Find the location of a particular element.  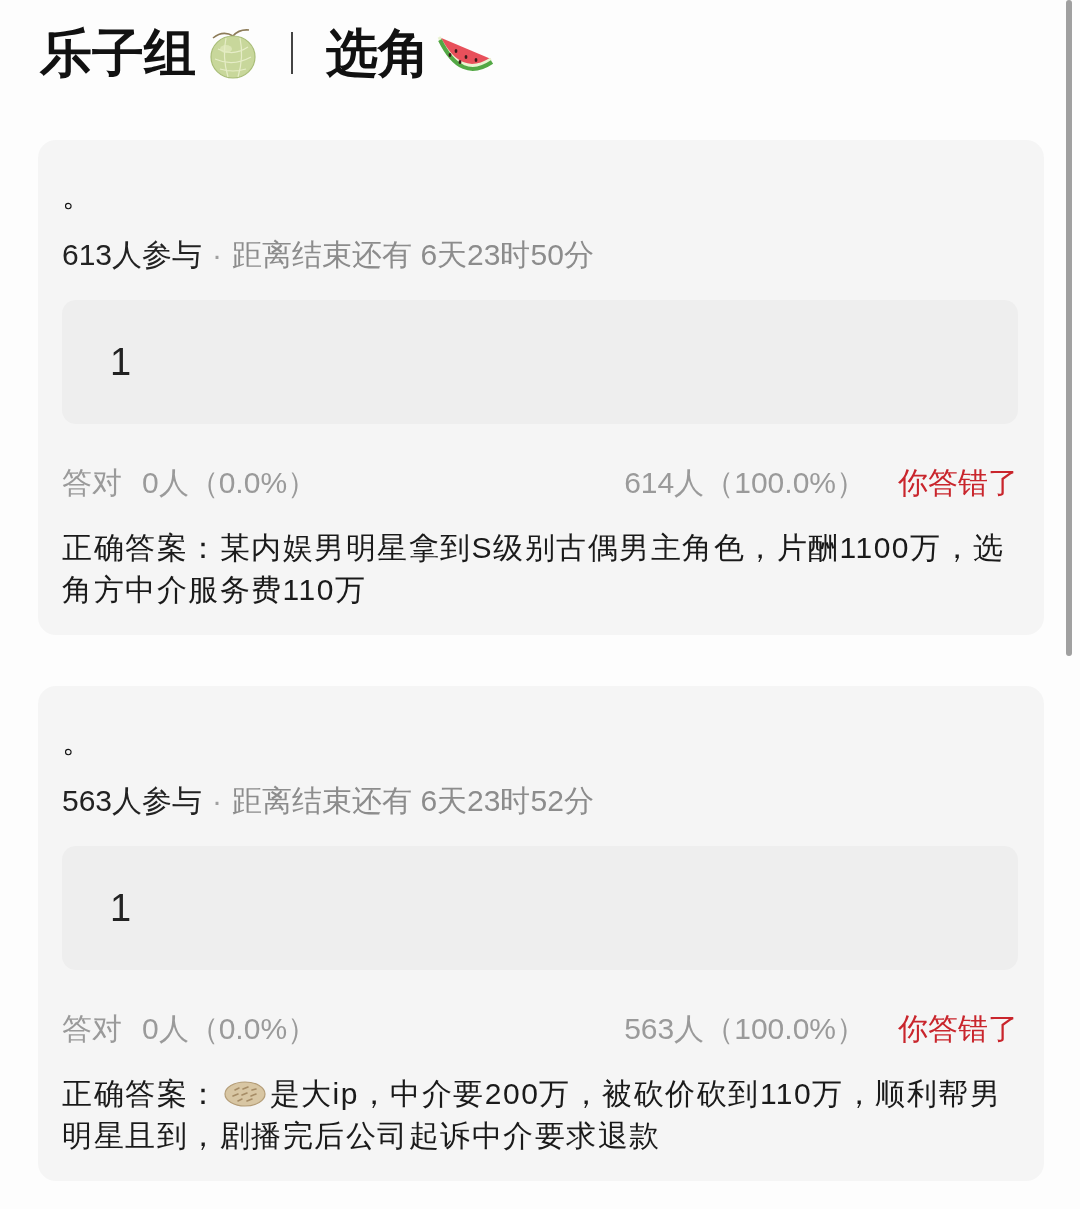

group-title: 乐子组 is located at coordinates (118, 52).